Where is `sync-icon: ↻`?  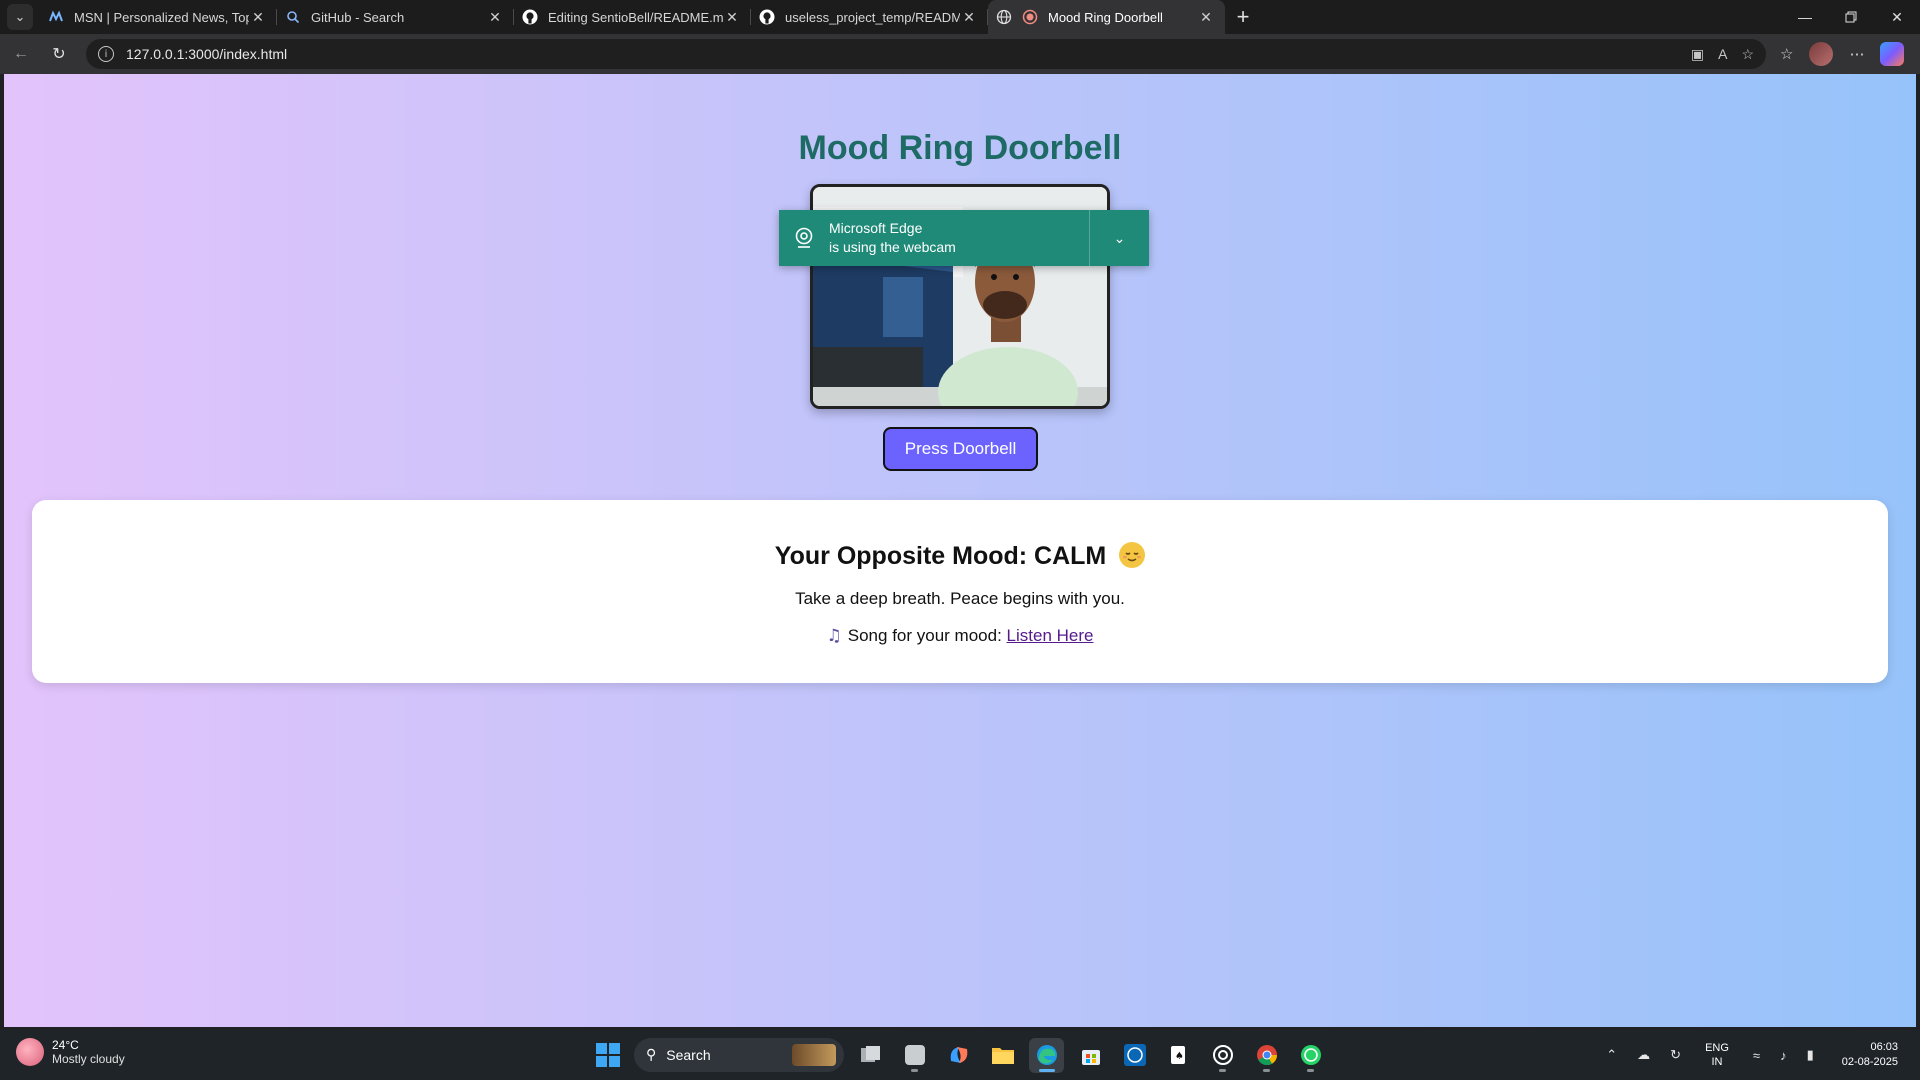
sync-icon: ↻ is located at coordinates (1675, 1055).